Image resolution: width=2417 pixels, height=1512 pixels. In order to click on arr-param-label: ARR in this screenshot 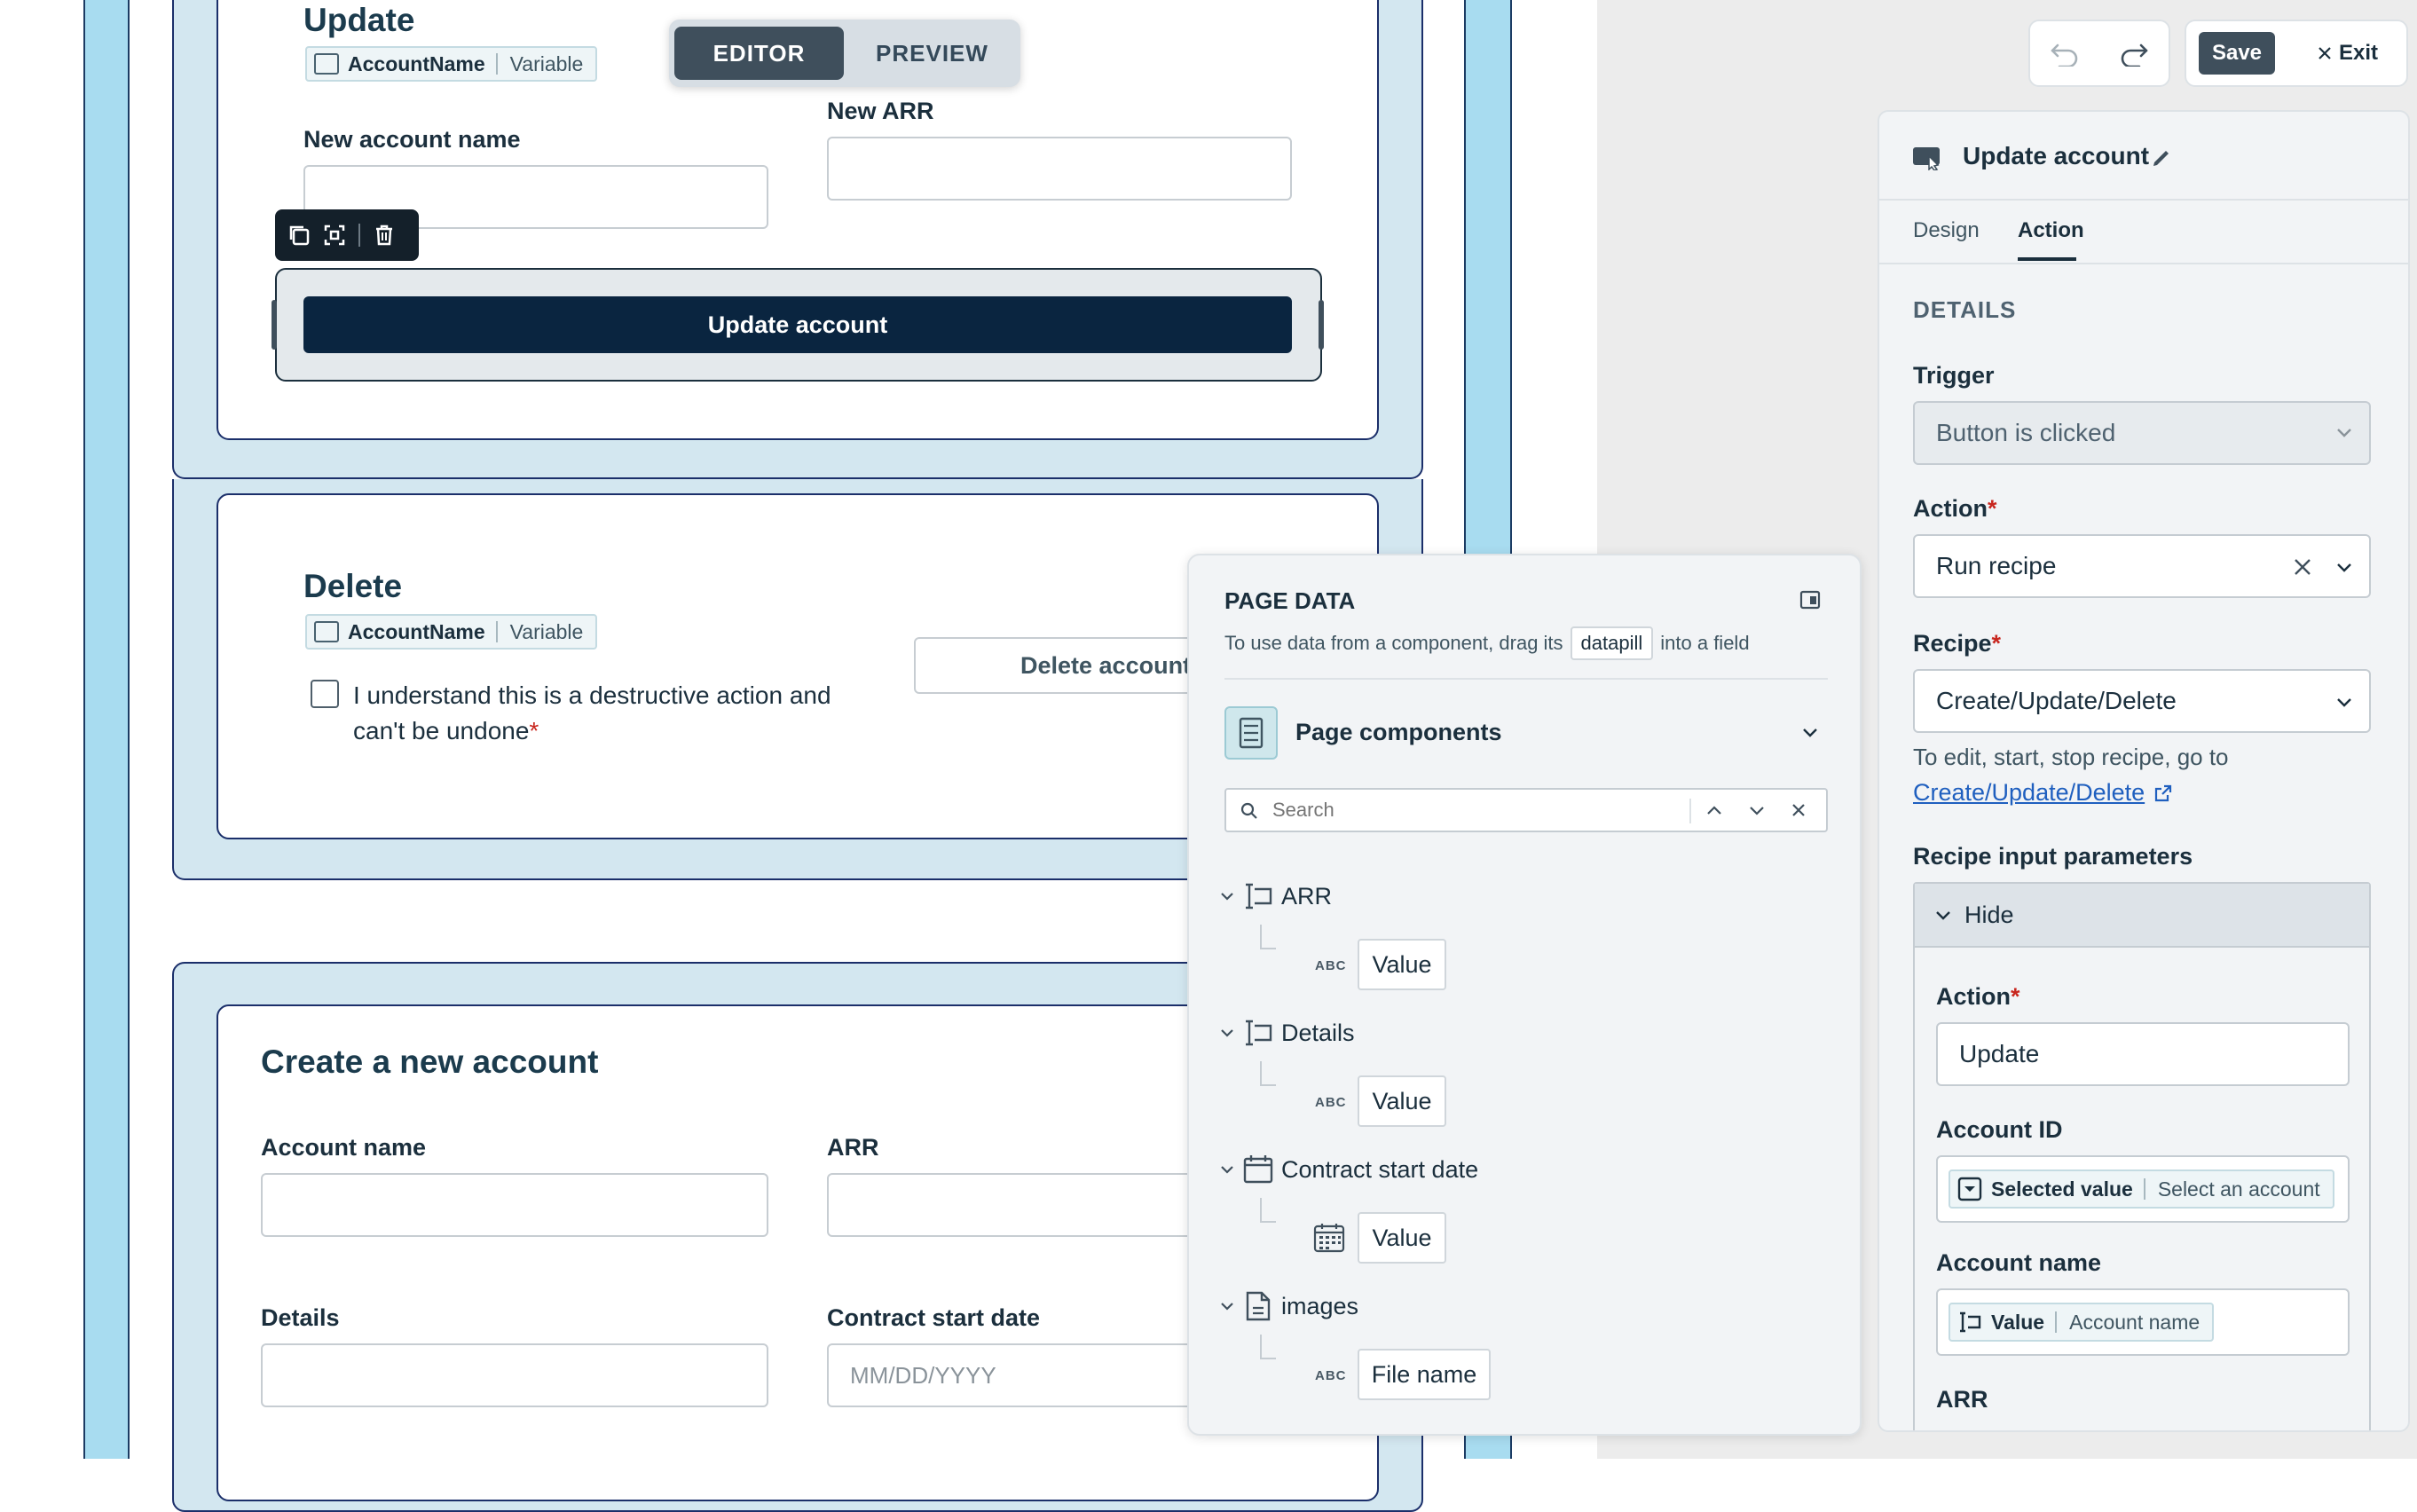, I will do `click(1962, 1400)`.